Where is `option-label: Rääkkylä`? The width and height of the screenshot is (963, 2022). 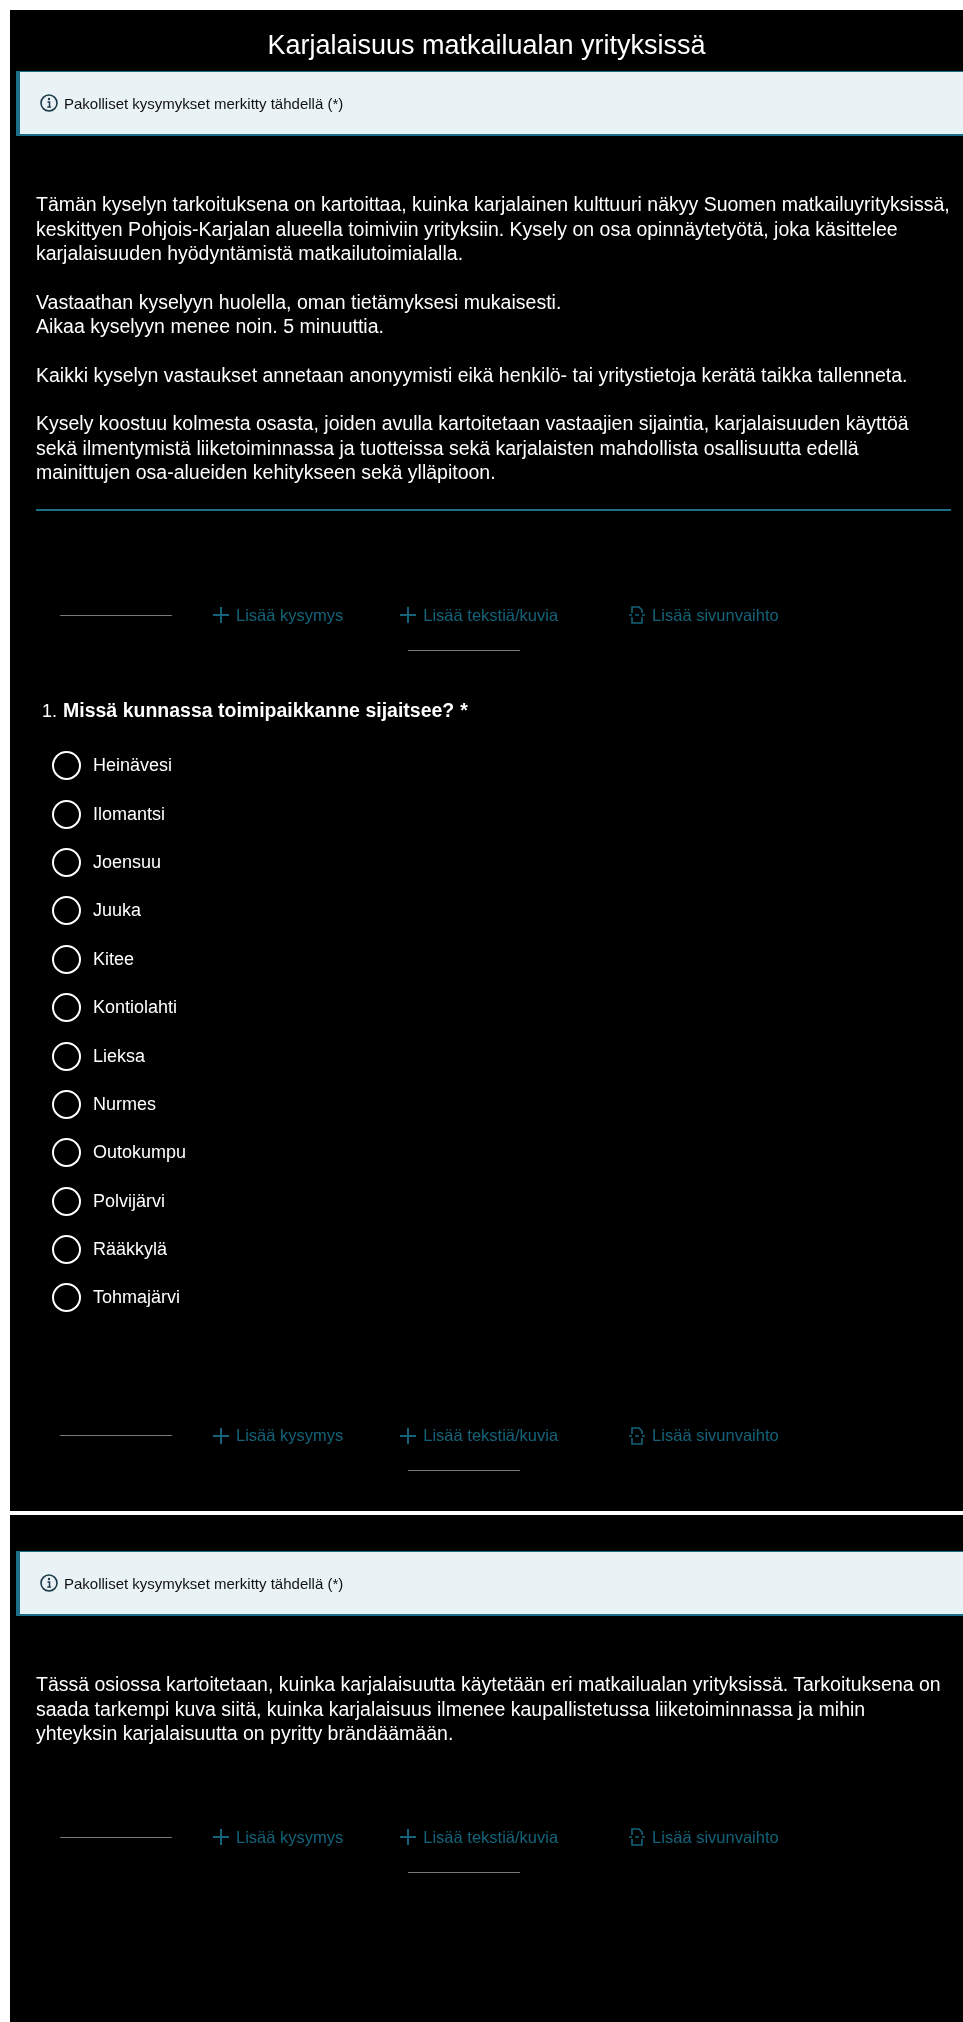
option-label: Rääkkylä is located at coordinates (130, 1250).